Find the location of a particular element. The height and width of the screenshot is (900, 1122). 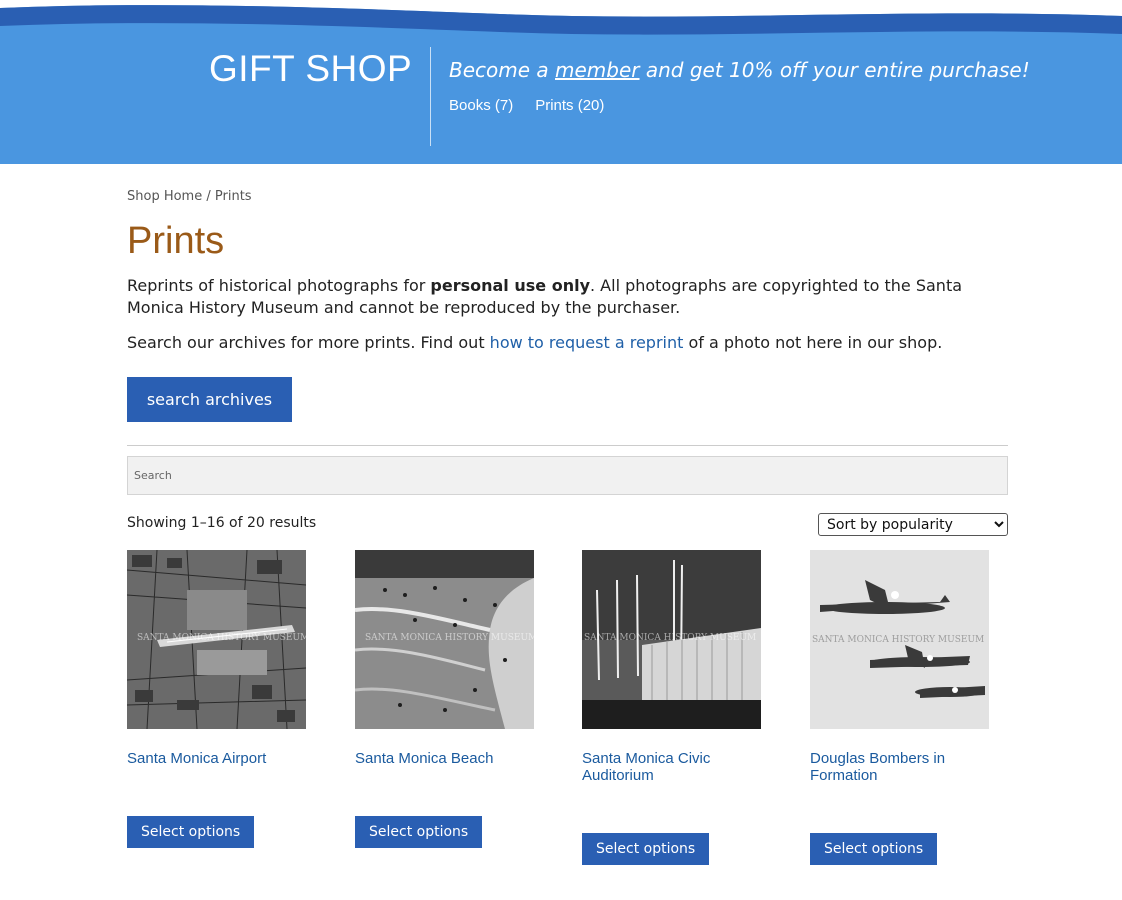

aerial-photo-icon: SANTA MONICA HISTORY MUSEUM is located at coordinates (216, 639).